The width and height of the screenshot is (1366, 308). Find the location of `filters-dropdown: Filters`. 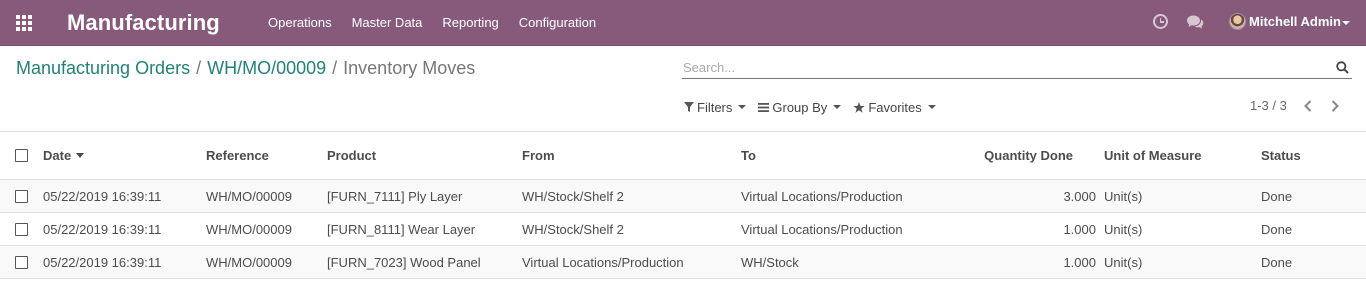

filters-dropdown: Filters is located at coordinates (715, 107).